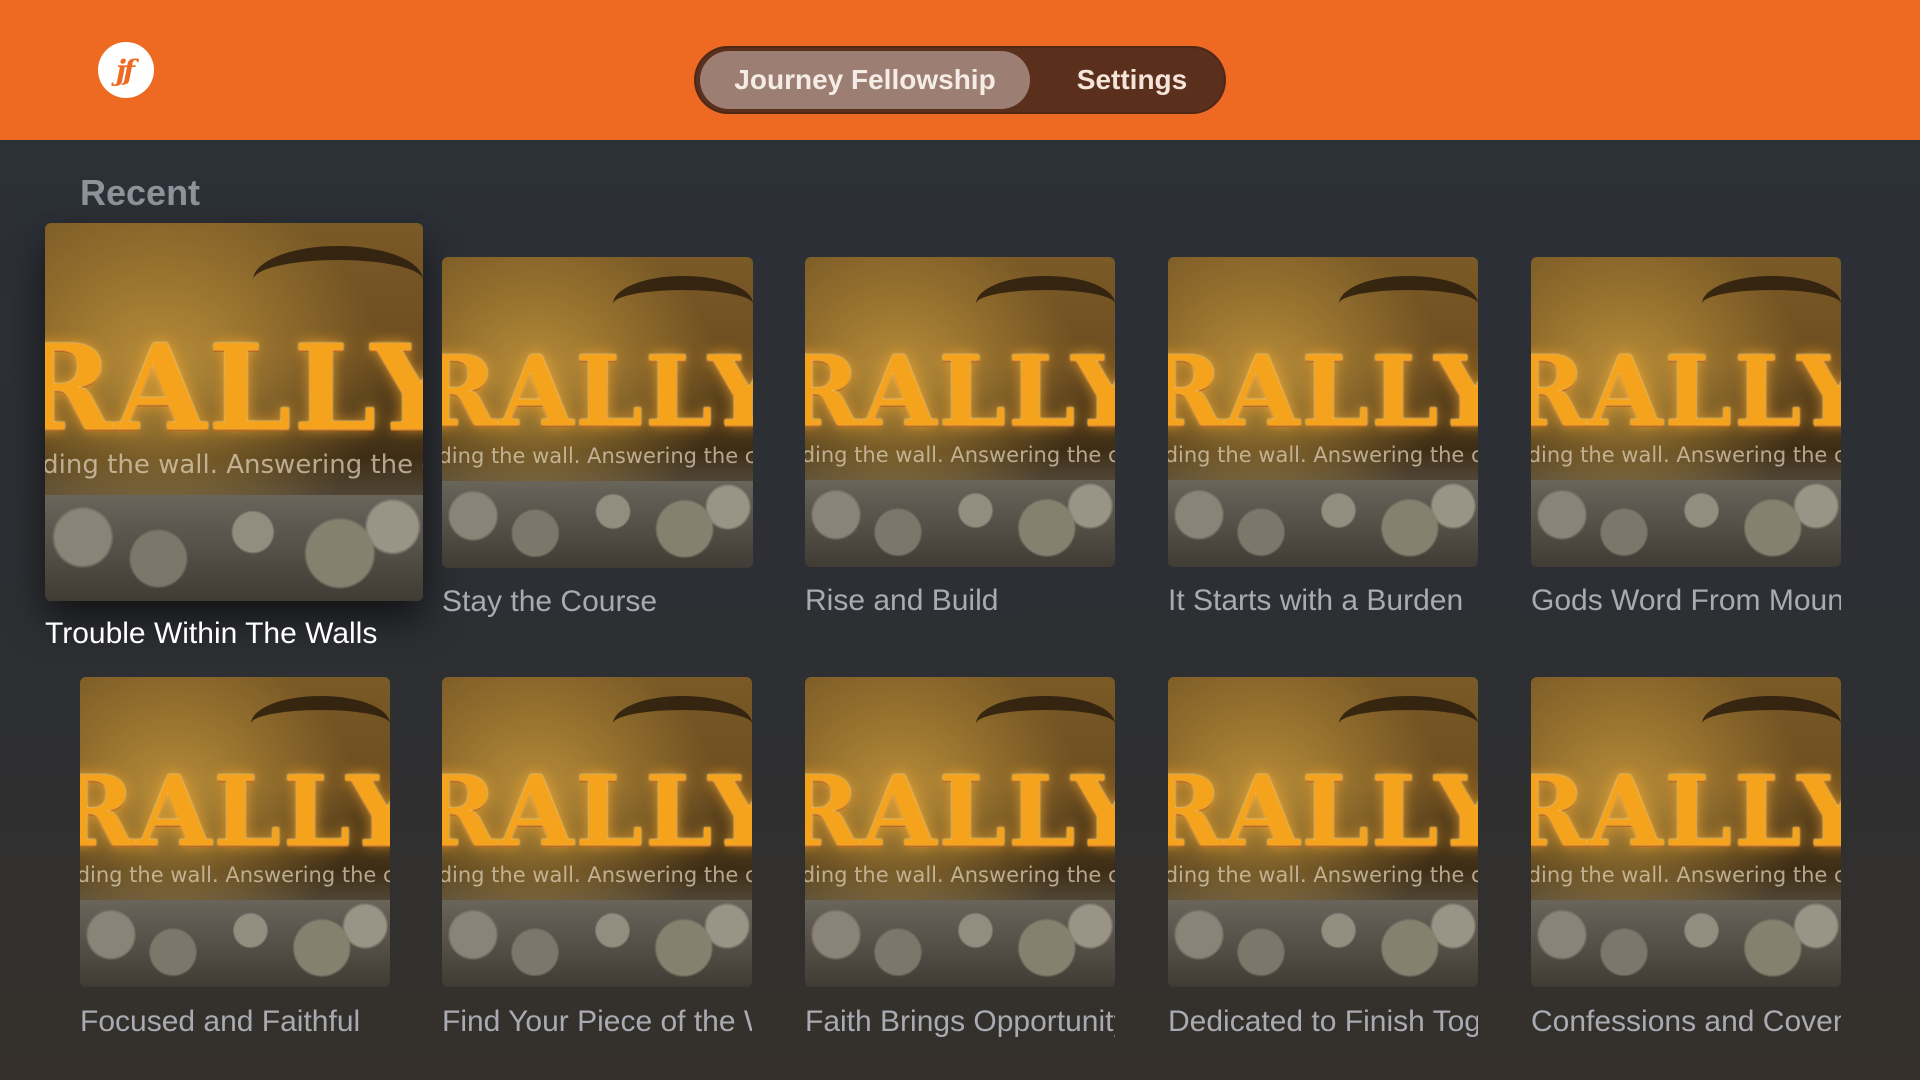 The height and width of the screenshot is (1080, 1920). I want to click on tab-bar: Journey Fellowship Settings, so click(960, 80).